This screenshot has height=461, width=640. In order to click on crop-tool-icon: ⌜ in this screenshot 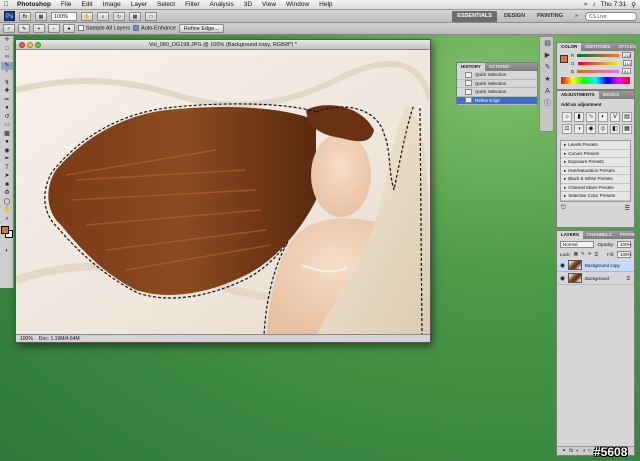, I will do `click(7, 74)`.